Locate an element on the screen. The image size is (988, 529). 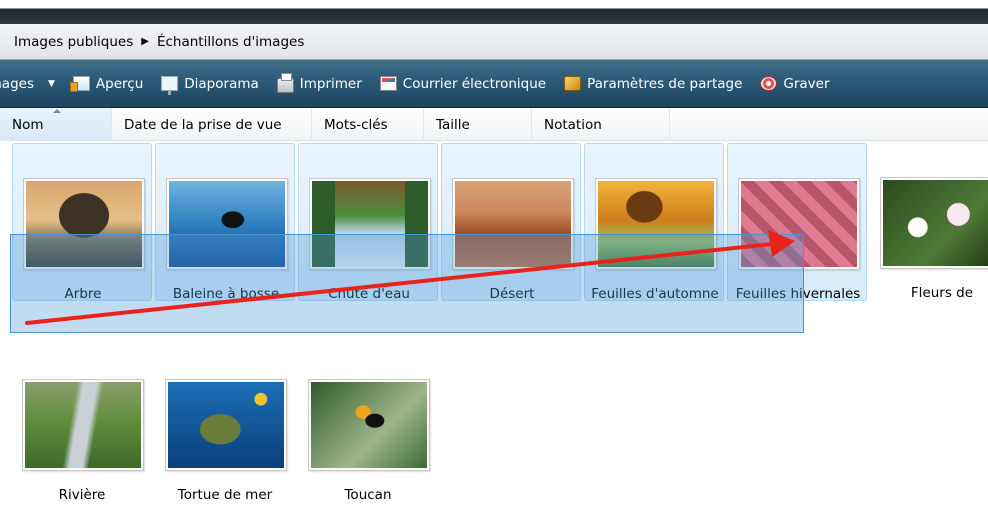
file-label: Toucan is located at coordinates (368, 495).